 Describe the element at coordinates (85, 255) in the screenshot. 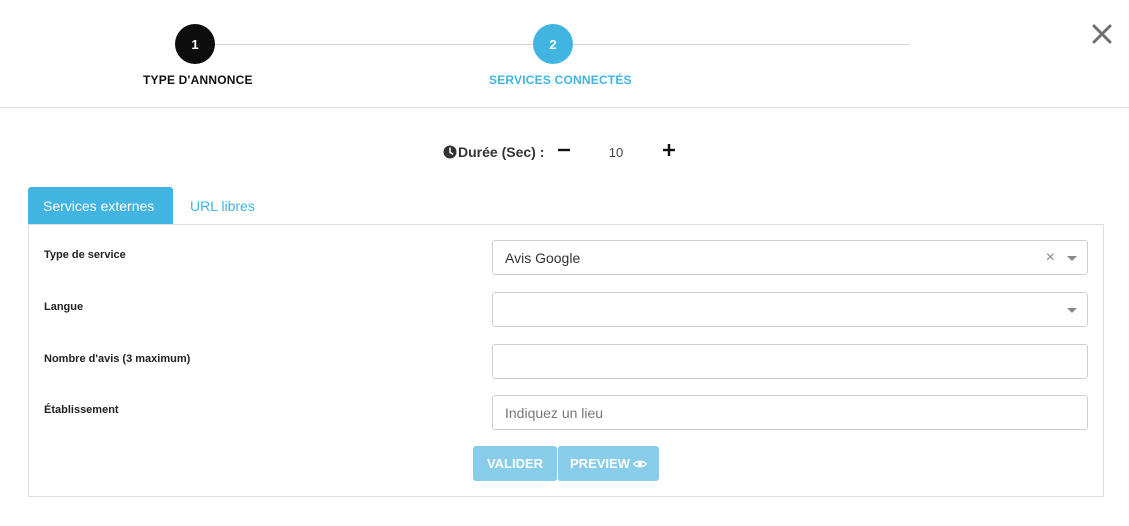

I see `service-type-label: Type de service` at that location.